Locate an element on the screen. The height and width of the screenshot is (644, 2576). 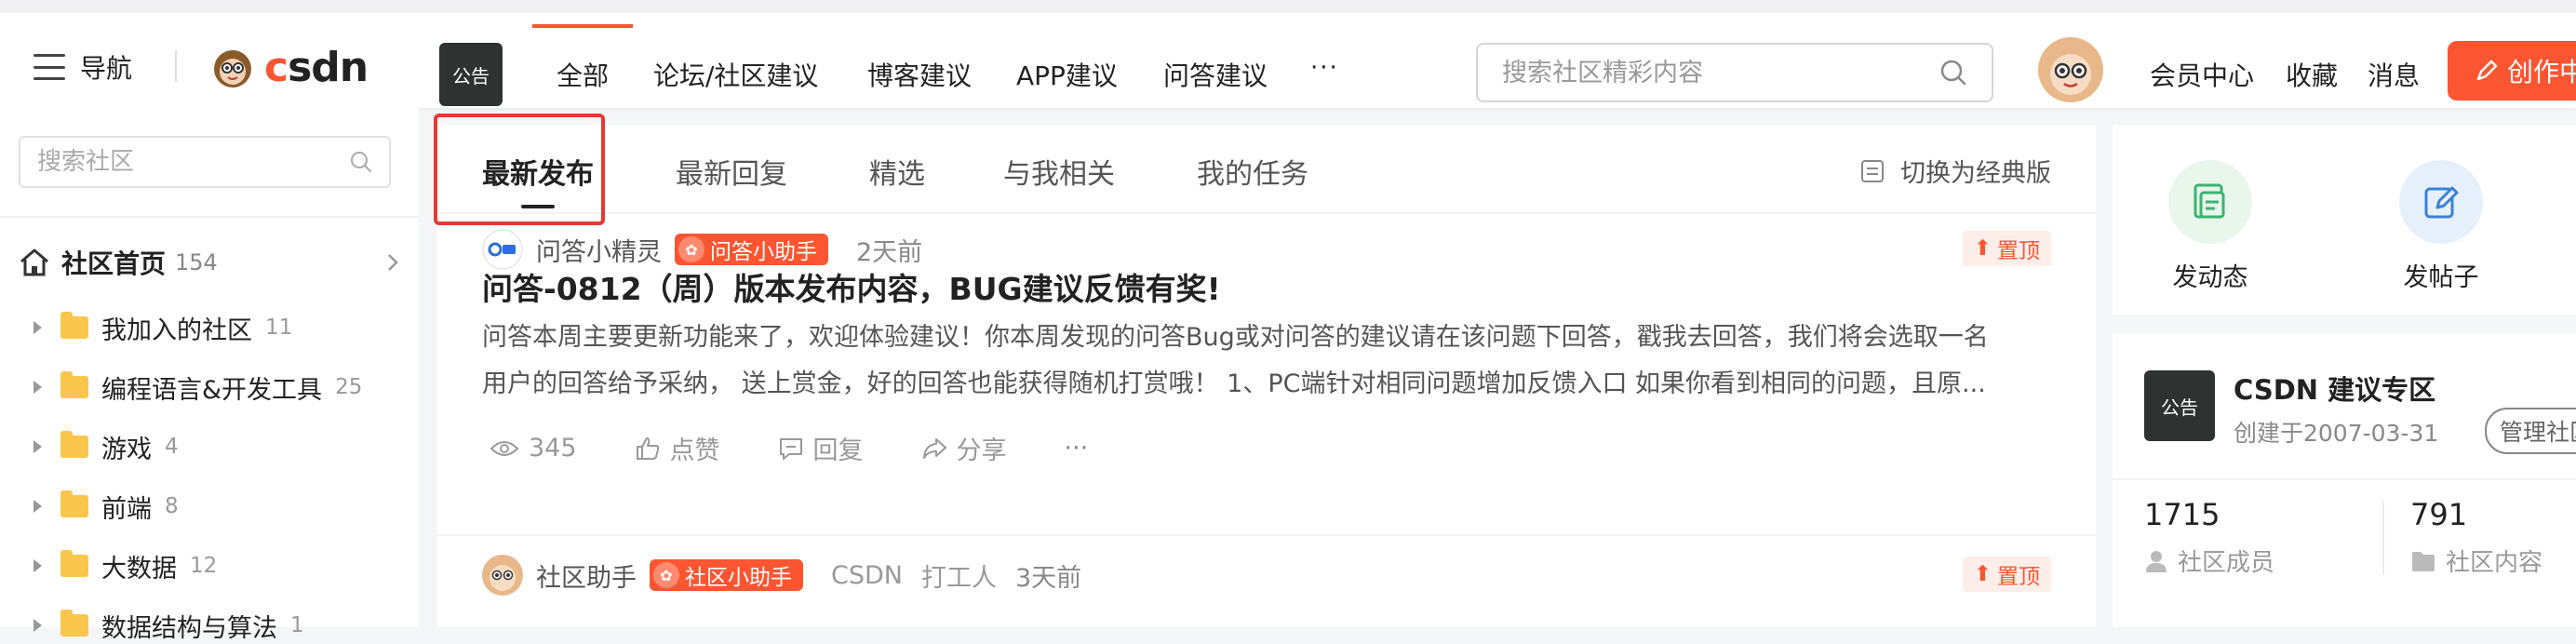
helper-badge: ✿ 社区小助手 is located at coordinates (726, 575).